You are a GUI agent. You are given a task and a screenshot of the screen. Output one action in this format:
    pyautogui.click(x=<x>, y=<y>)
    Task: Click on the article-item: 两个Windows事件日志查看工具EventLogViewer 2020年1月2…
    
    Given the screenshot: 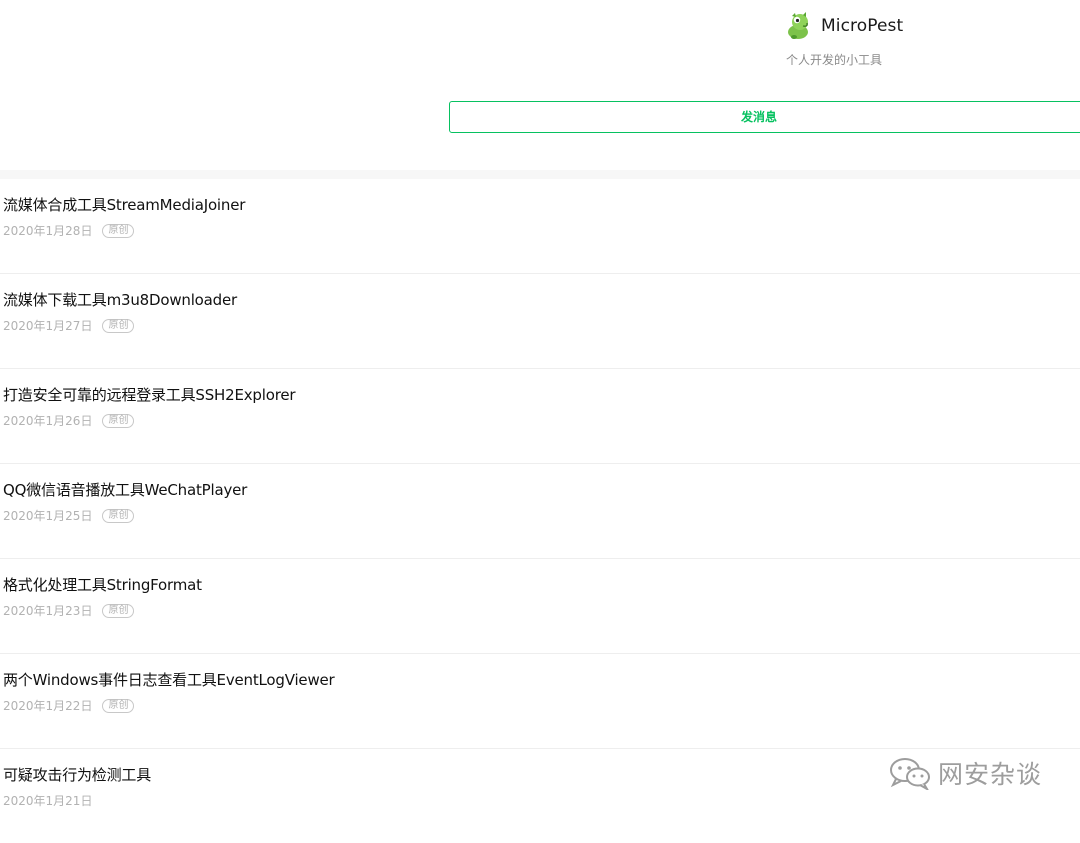 What is the action you would take?
    pyautogui.click(x=540, y=701)
    